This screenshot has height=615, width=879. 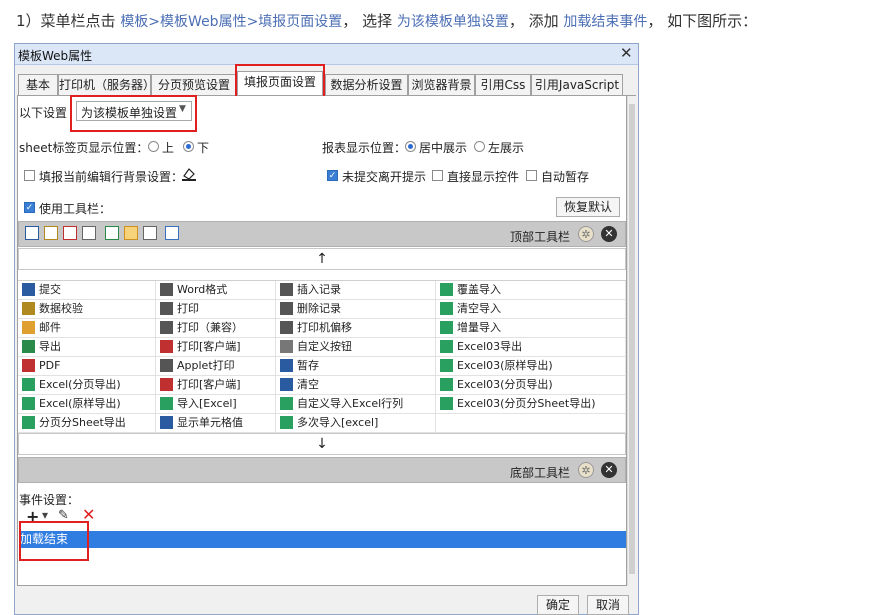 I want to click on direct-show-label: 直接显示控件, so click(x=483, y=177).